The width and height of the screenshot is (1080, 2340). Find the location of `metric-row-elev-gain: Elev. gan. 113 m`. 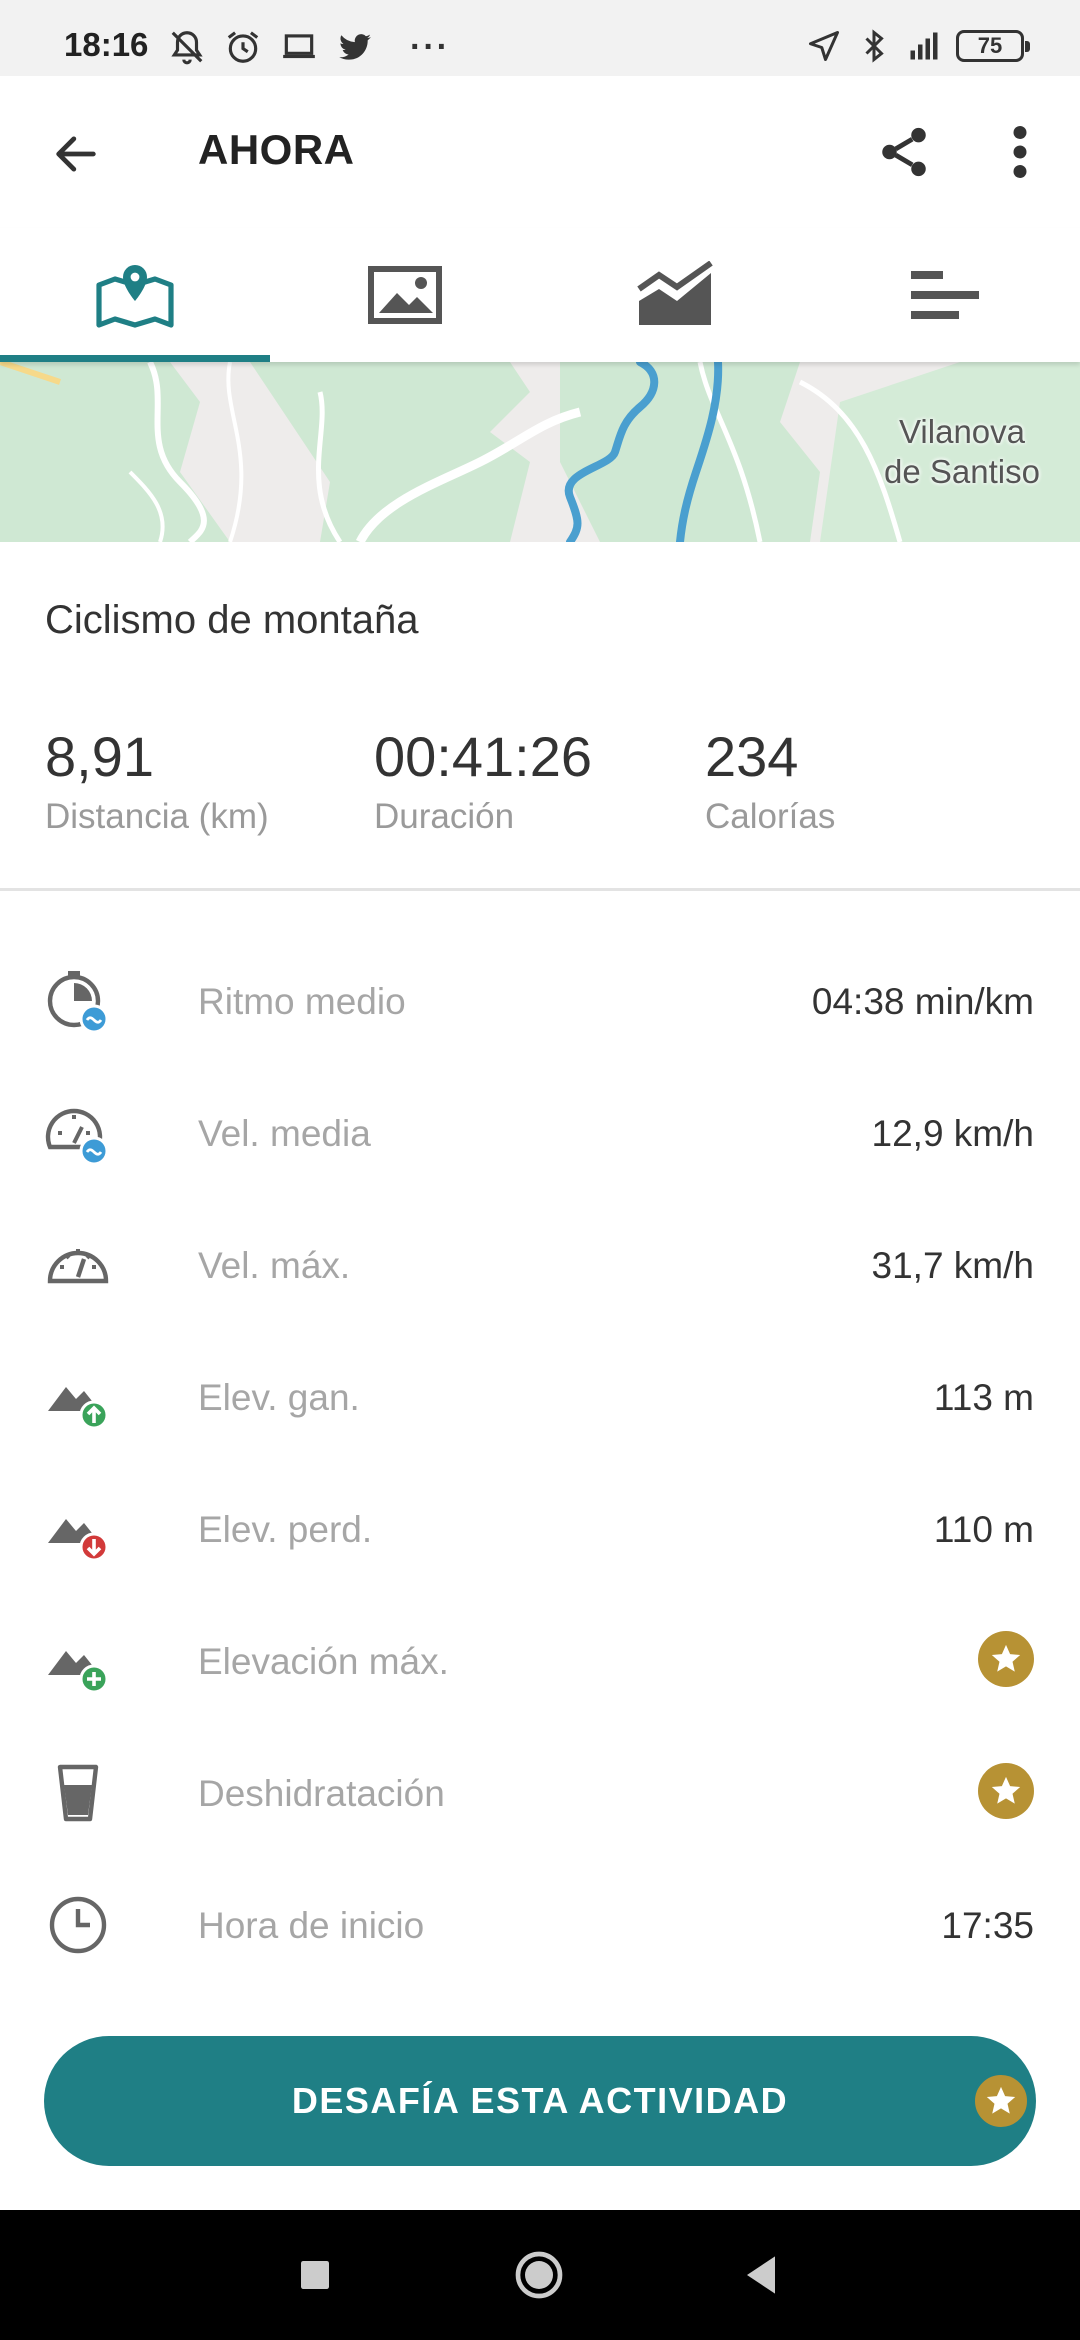

metric-row-elev-gain: Elev. gan. 113 m is located at coordinates (540, 1399).